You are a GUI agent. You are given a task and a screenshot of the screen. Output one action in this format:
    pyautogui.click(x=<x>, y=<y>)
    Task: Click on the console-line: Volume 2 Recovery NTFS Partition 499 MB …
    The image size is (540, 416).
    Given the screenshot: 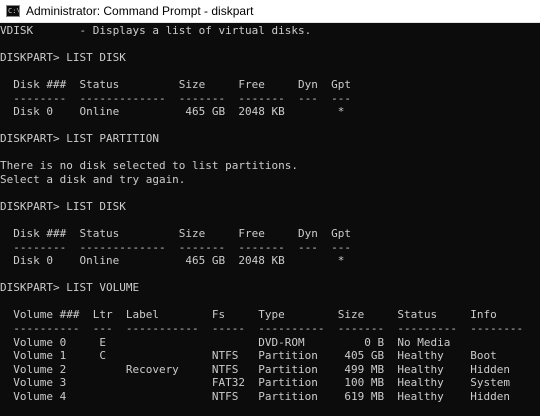 What is the action you would take?
    pyautogui.click(x=255, y=369)
    